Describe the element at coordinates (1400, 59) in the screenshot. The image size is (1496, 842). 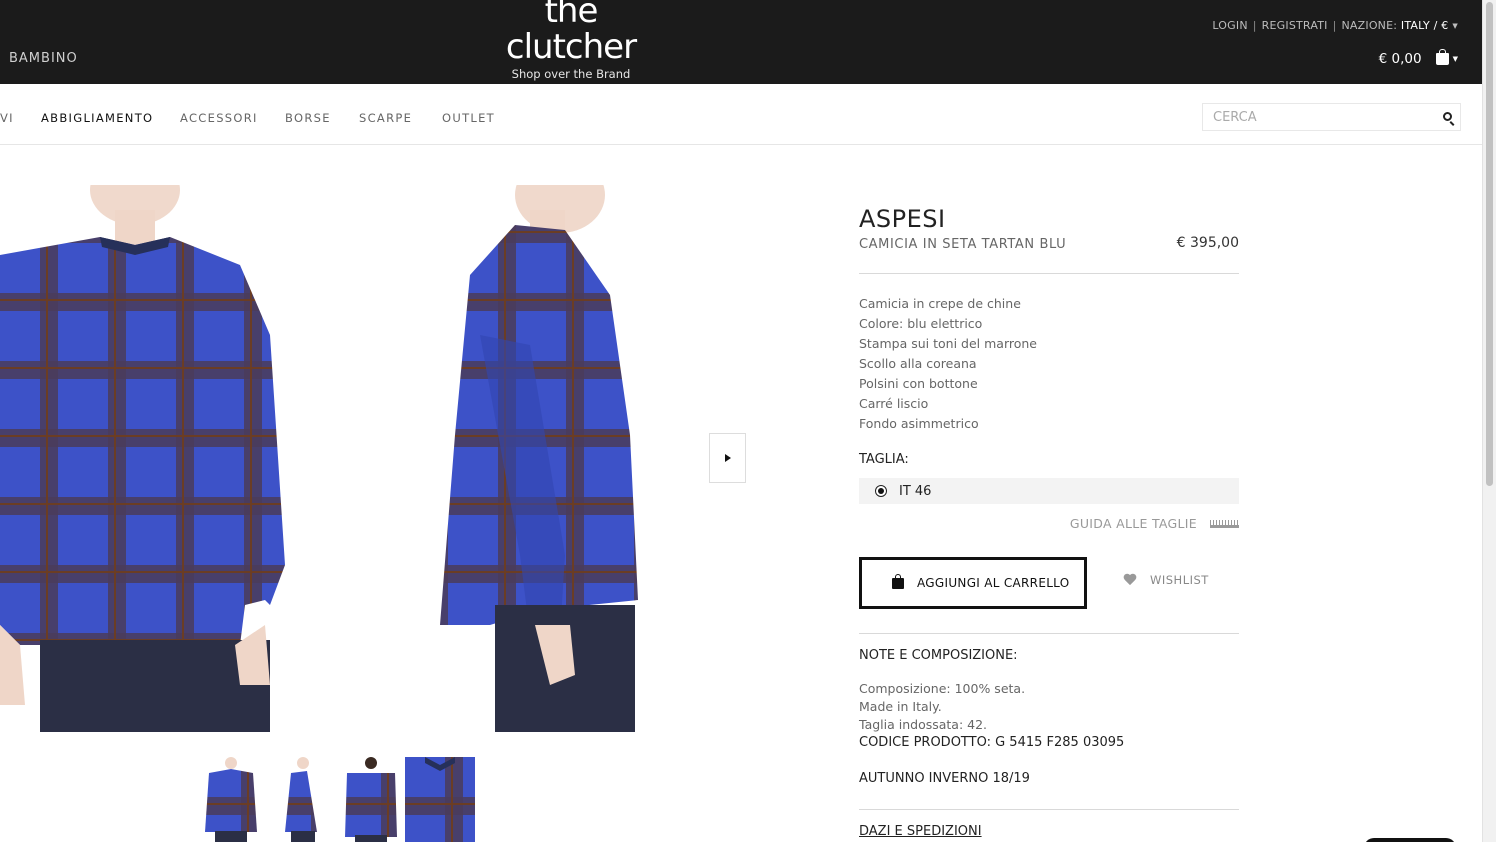
I see `cart-total: € 0,00` at that location.